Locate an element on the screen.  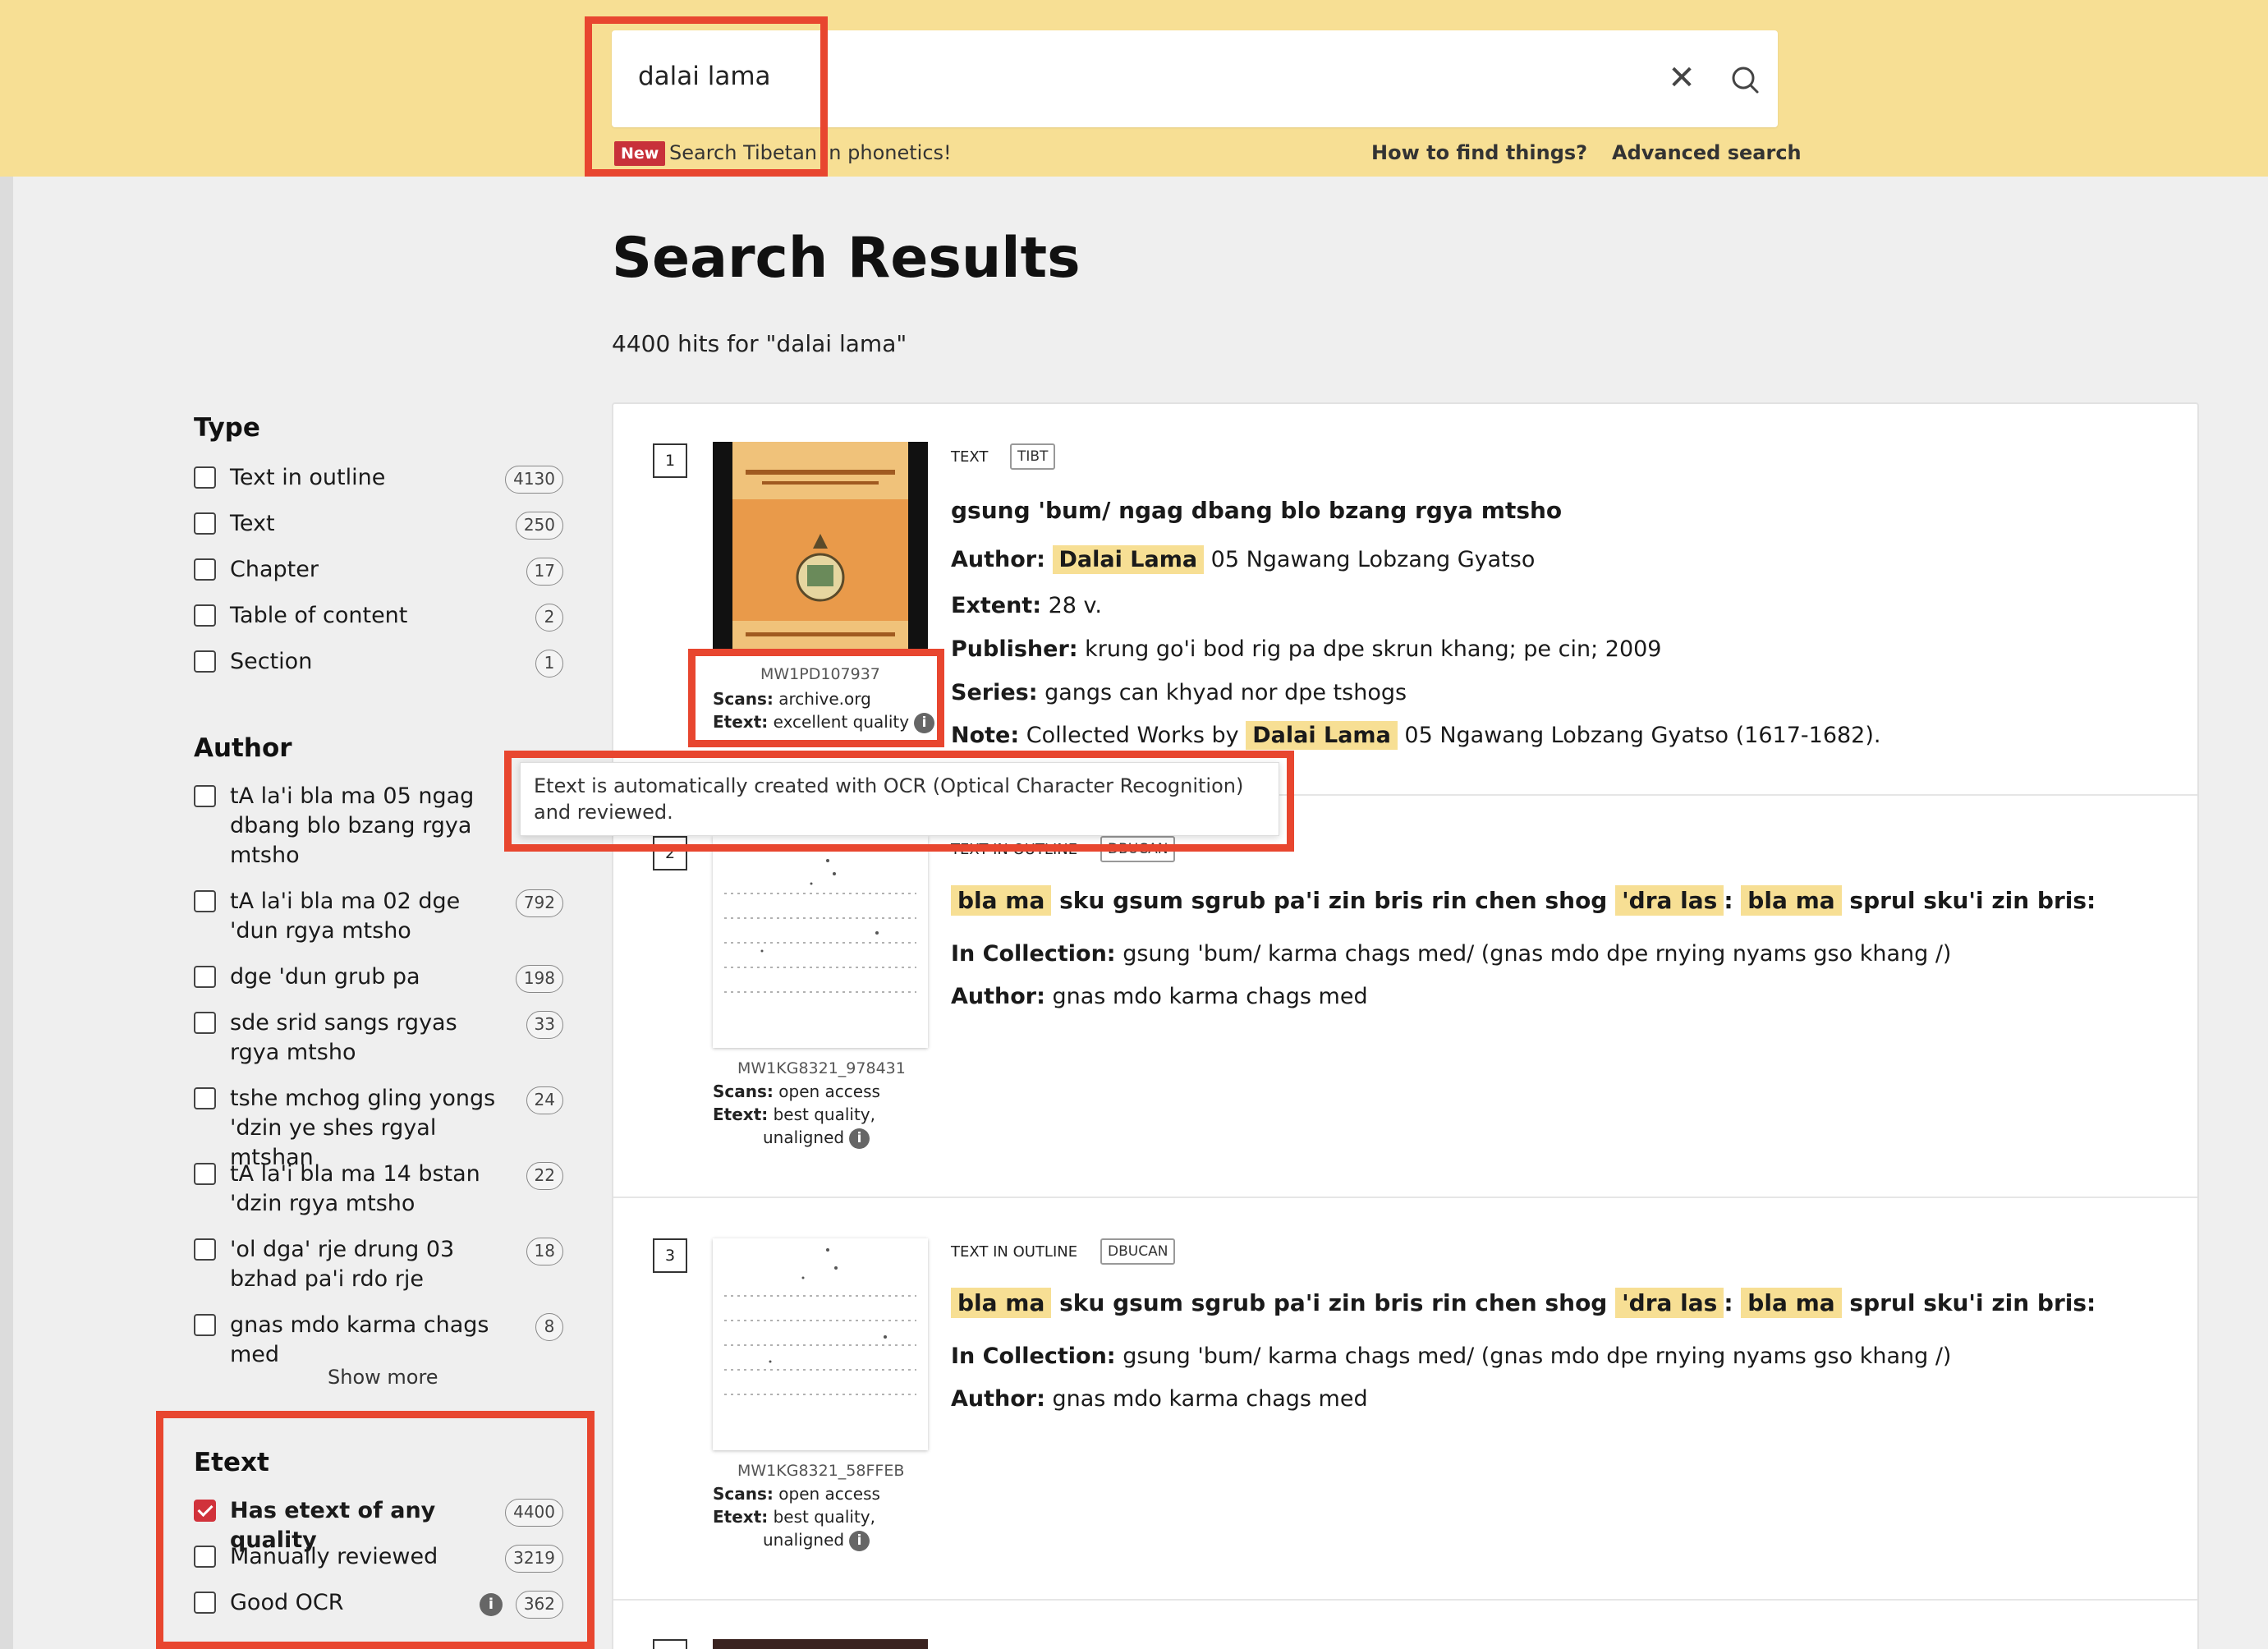
etext-info: Etext: excellent quality i is located at coordinates (824, 721).